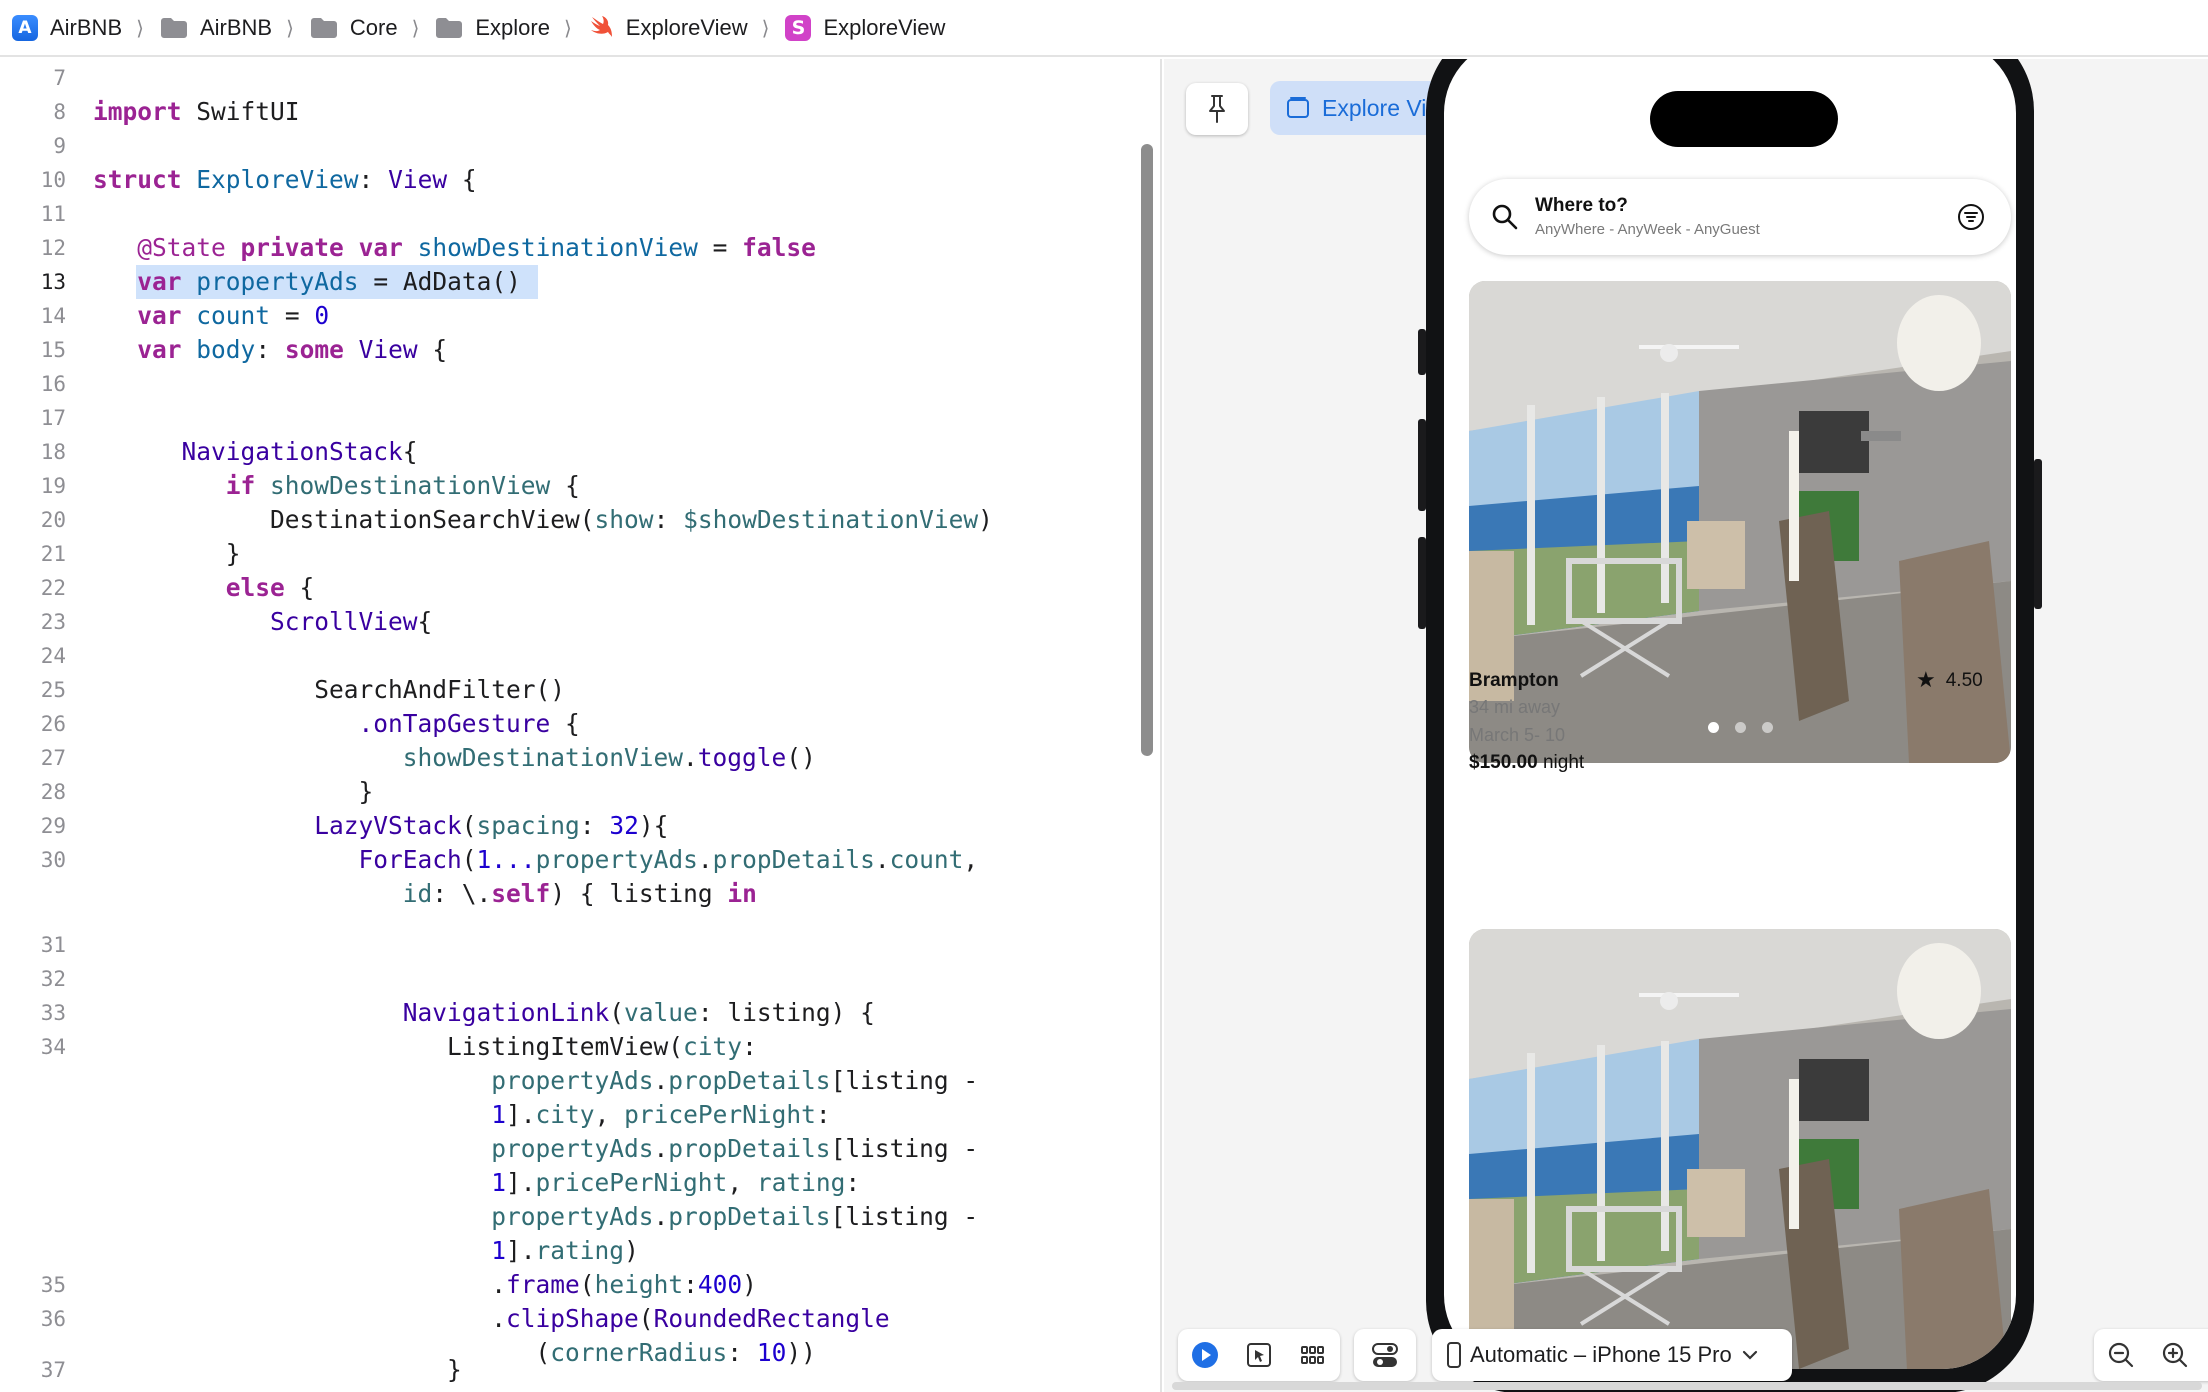  Describe the element at coordinates (1515, 707) in the screenshot. I see `listing-distance: 34 mi away` at that location.